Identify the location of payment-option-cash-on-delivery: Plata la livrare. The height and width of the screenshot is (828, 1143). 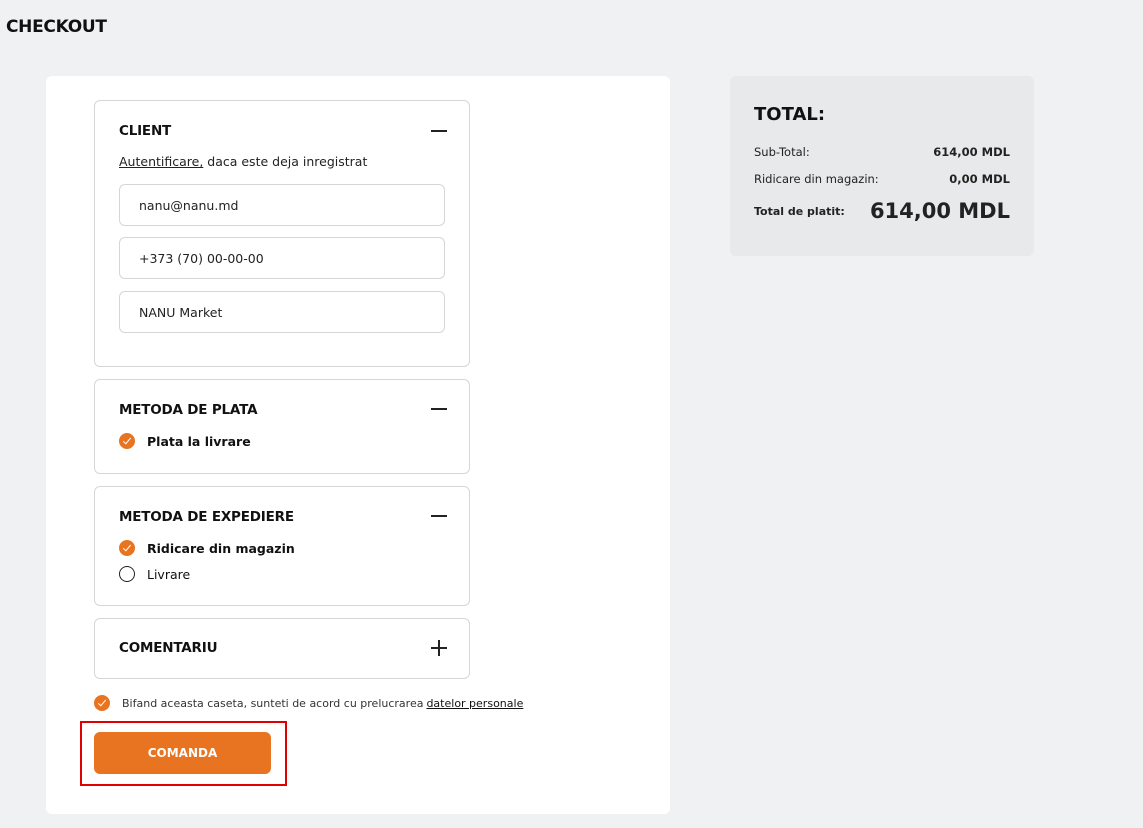
(185, 441).